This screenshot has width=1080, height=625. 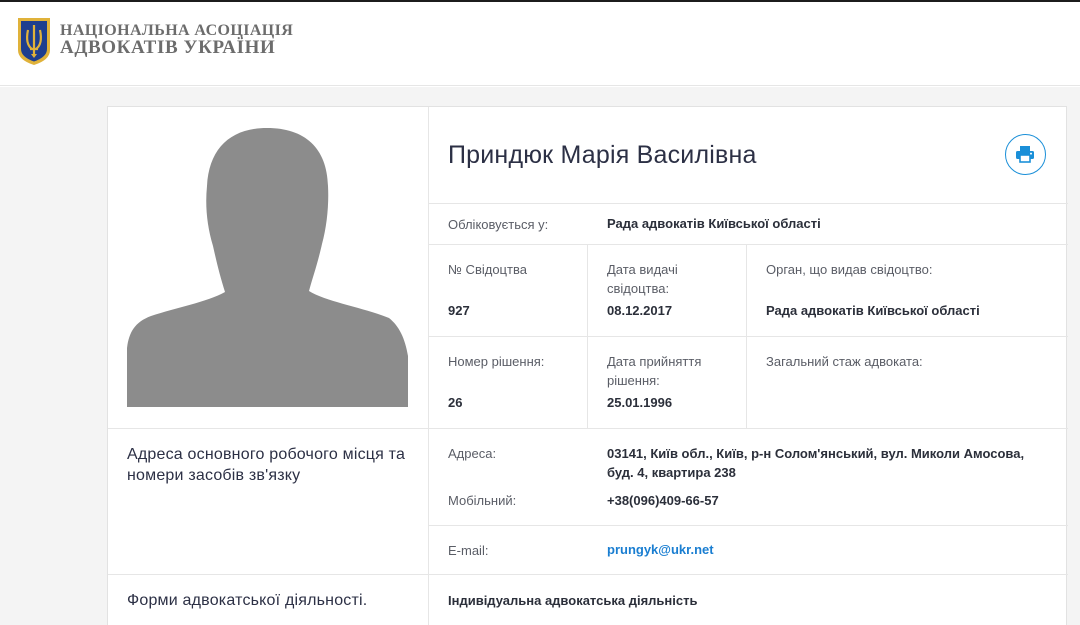 What do you see at coordinates (654, 371) in the screenshot?
I see `decision-date-label: Дата прийняття рішення:` at bounding box center [654, 371].